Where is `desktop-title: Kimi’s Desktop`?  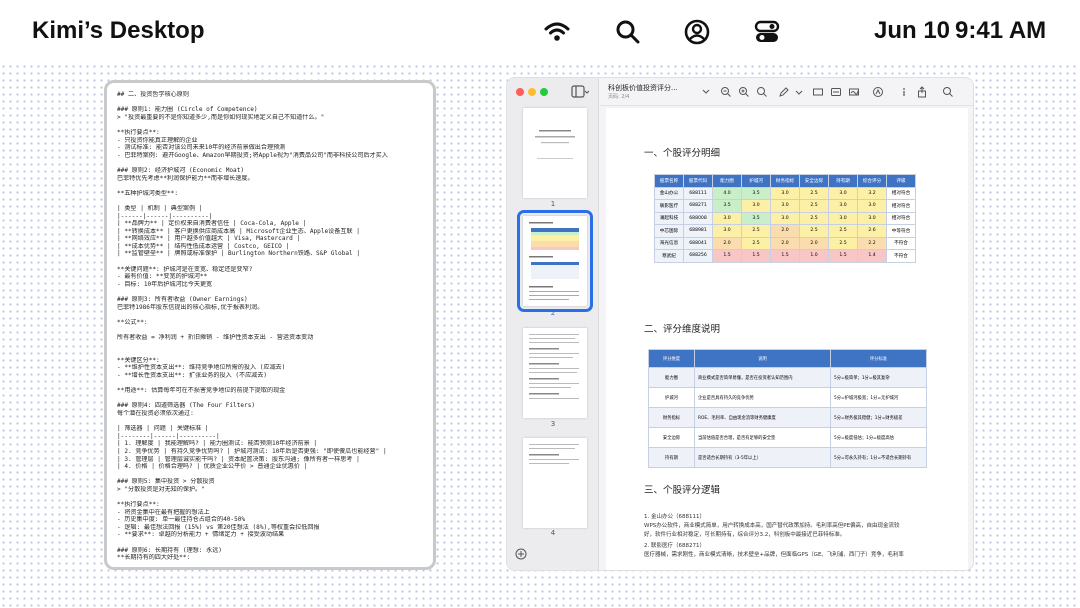 desktop-title: Kimi’s Desktop is located at coordinates (118, 30).